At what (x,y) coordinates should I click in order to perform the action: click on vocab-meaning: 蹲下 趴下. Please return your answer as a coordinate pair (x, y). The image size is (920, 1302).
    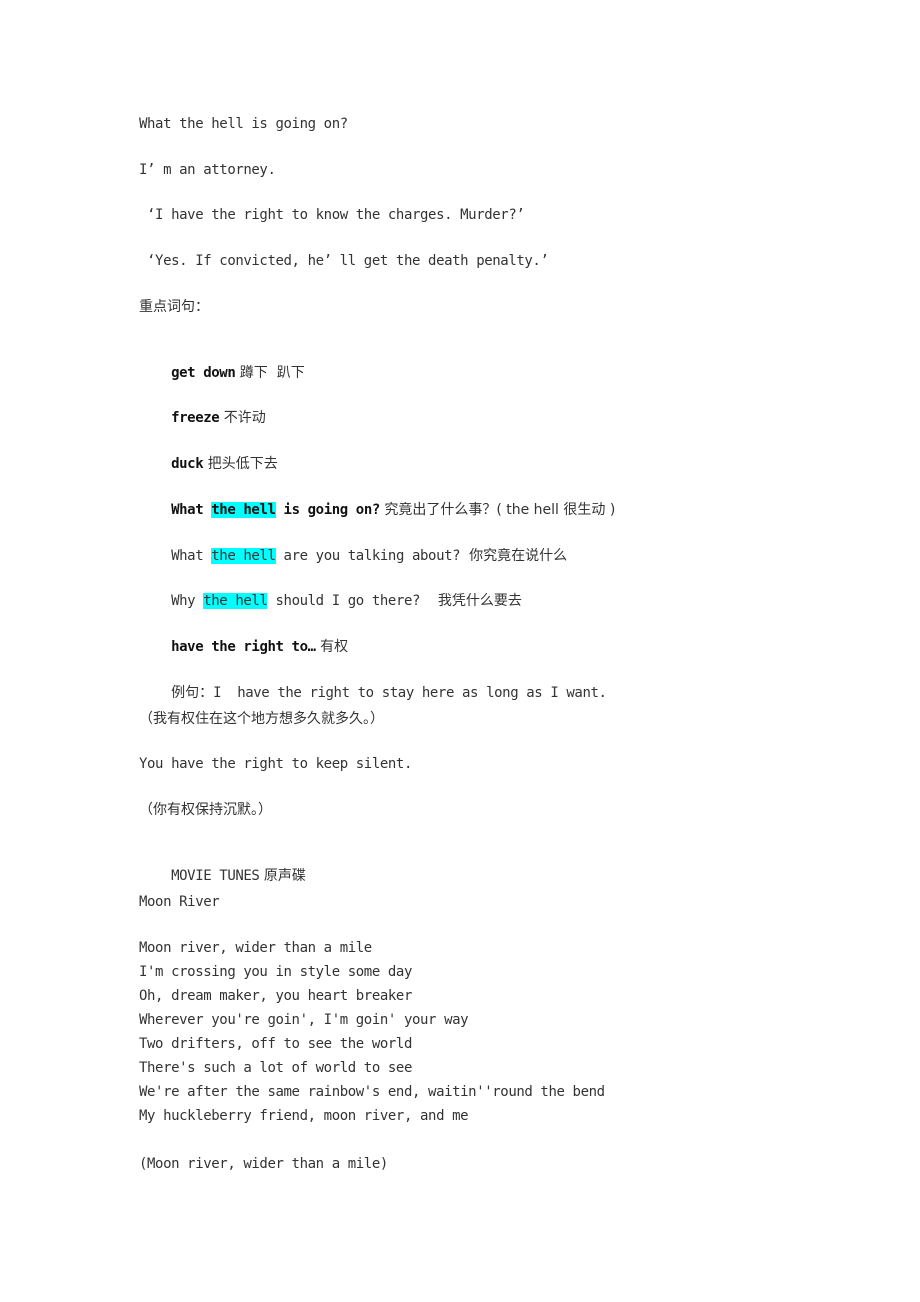
    Looking at the image, I should click on (270, 373).